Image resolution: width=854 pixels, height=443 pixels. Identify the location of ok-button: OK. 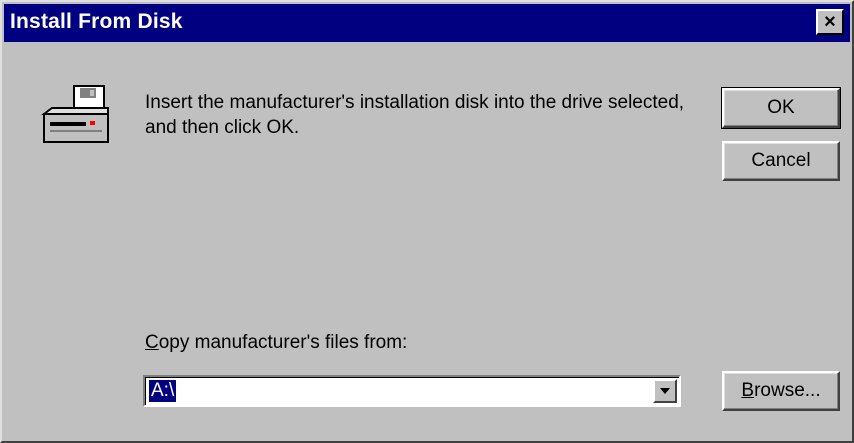
(781, 108).